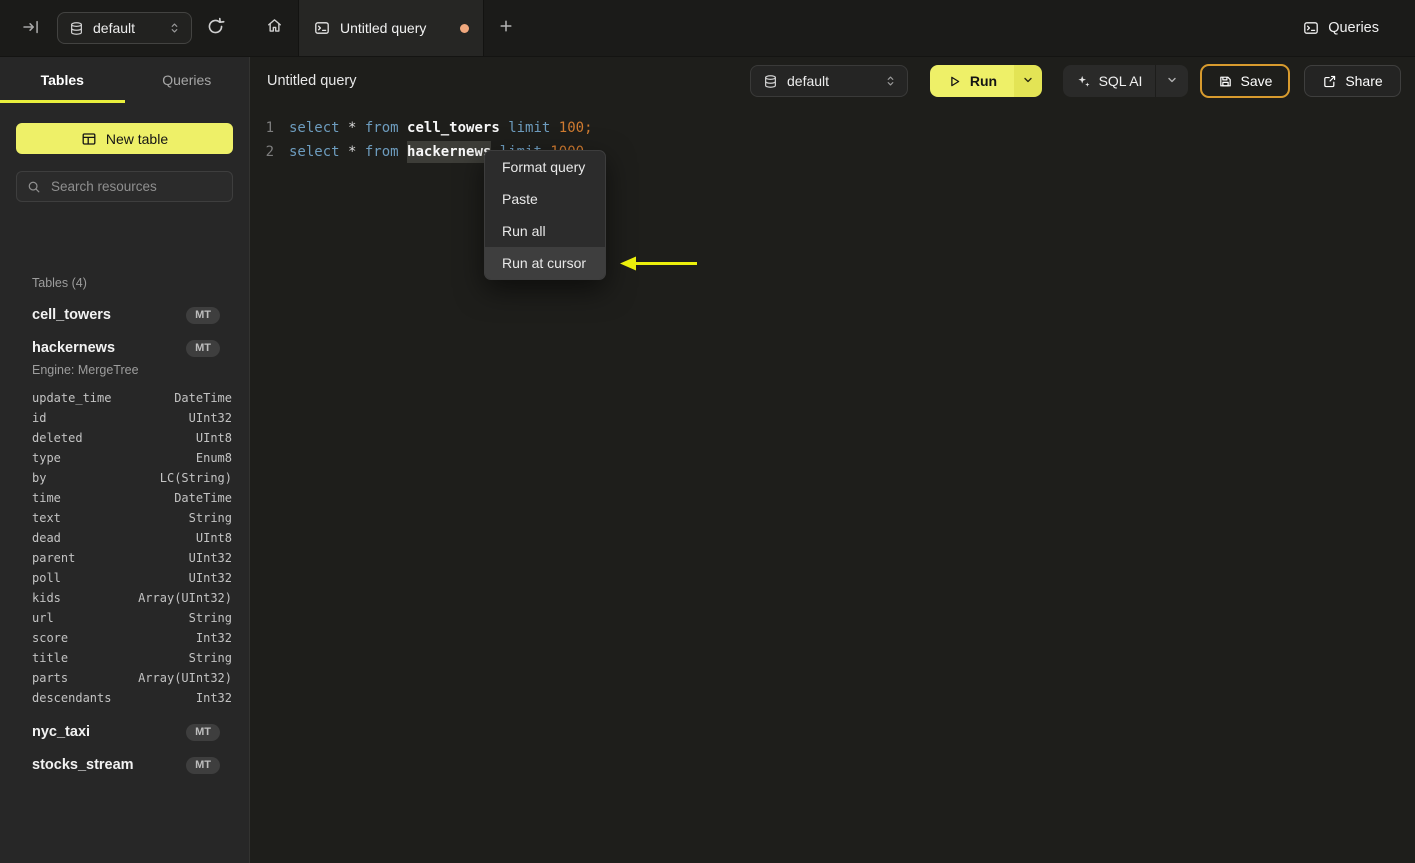 The height and width of the screenshot is (863, 1415). I want to click on share-button: Share, so click(1352, 81).